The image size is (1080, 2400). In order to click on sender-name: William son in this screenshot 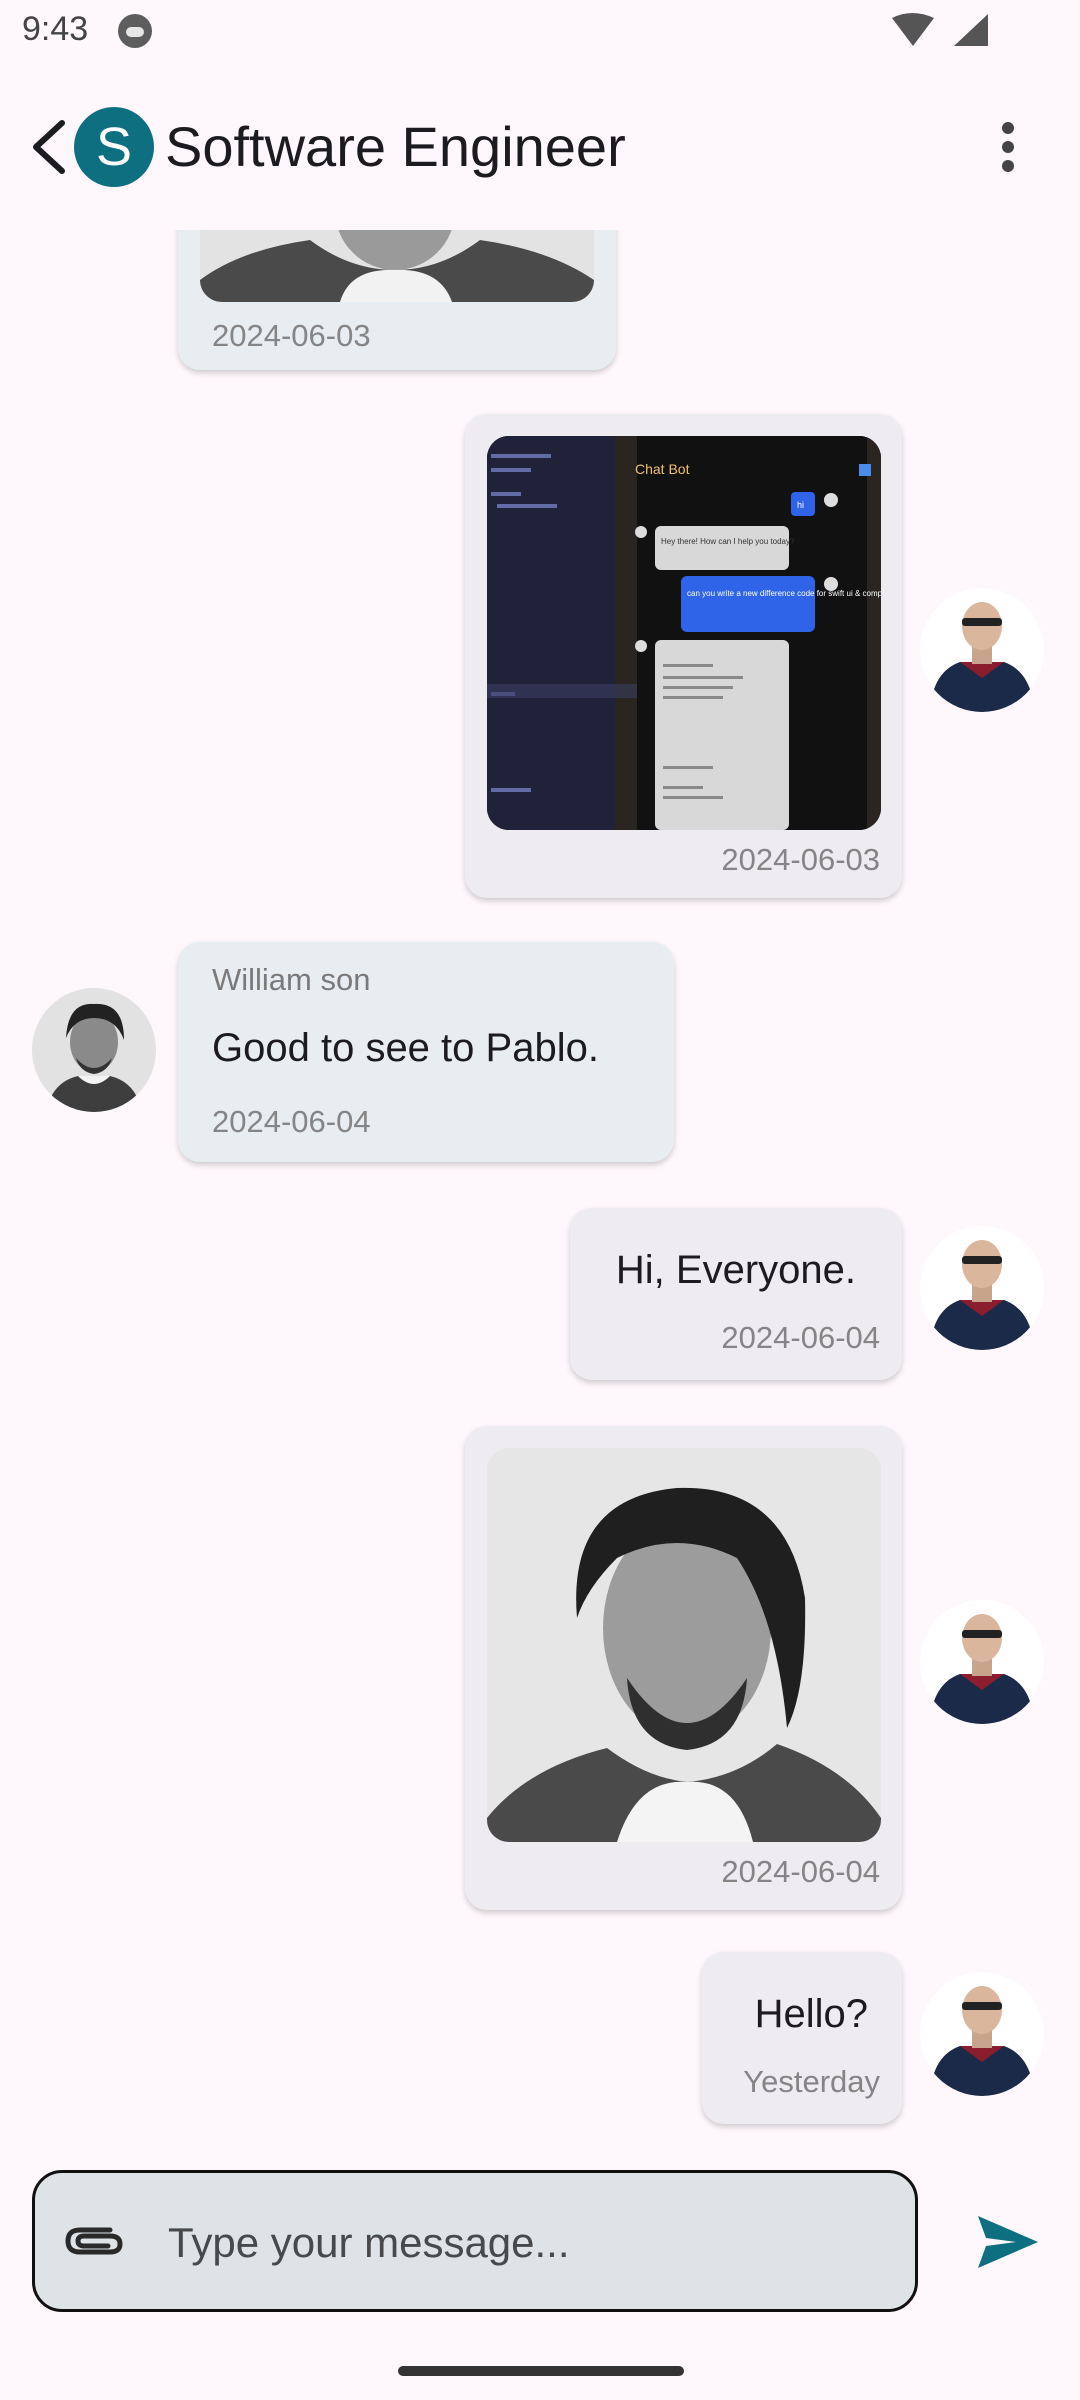, I will do `click(291, 979)`.